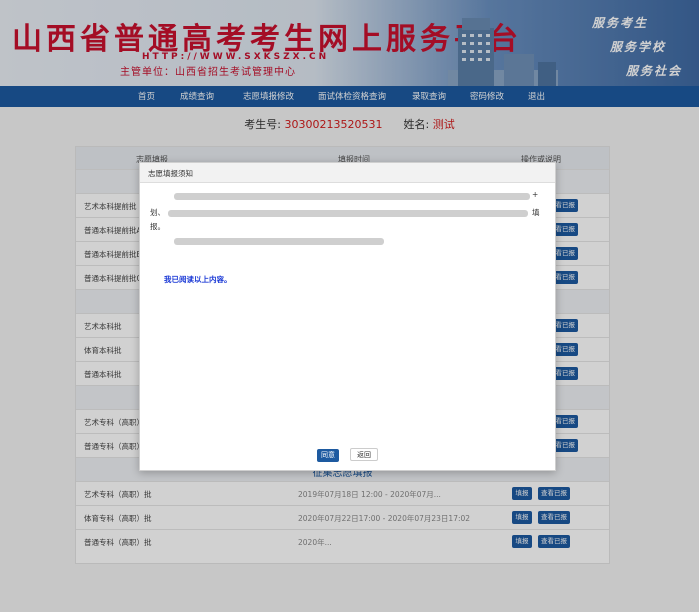  What do you see at coordinates (364, 454) in the screenshot?
I see `back-button: 返回` at bounding box center [364, 454].